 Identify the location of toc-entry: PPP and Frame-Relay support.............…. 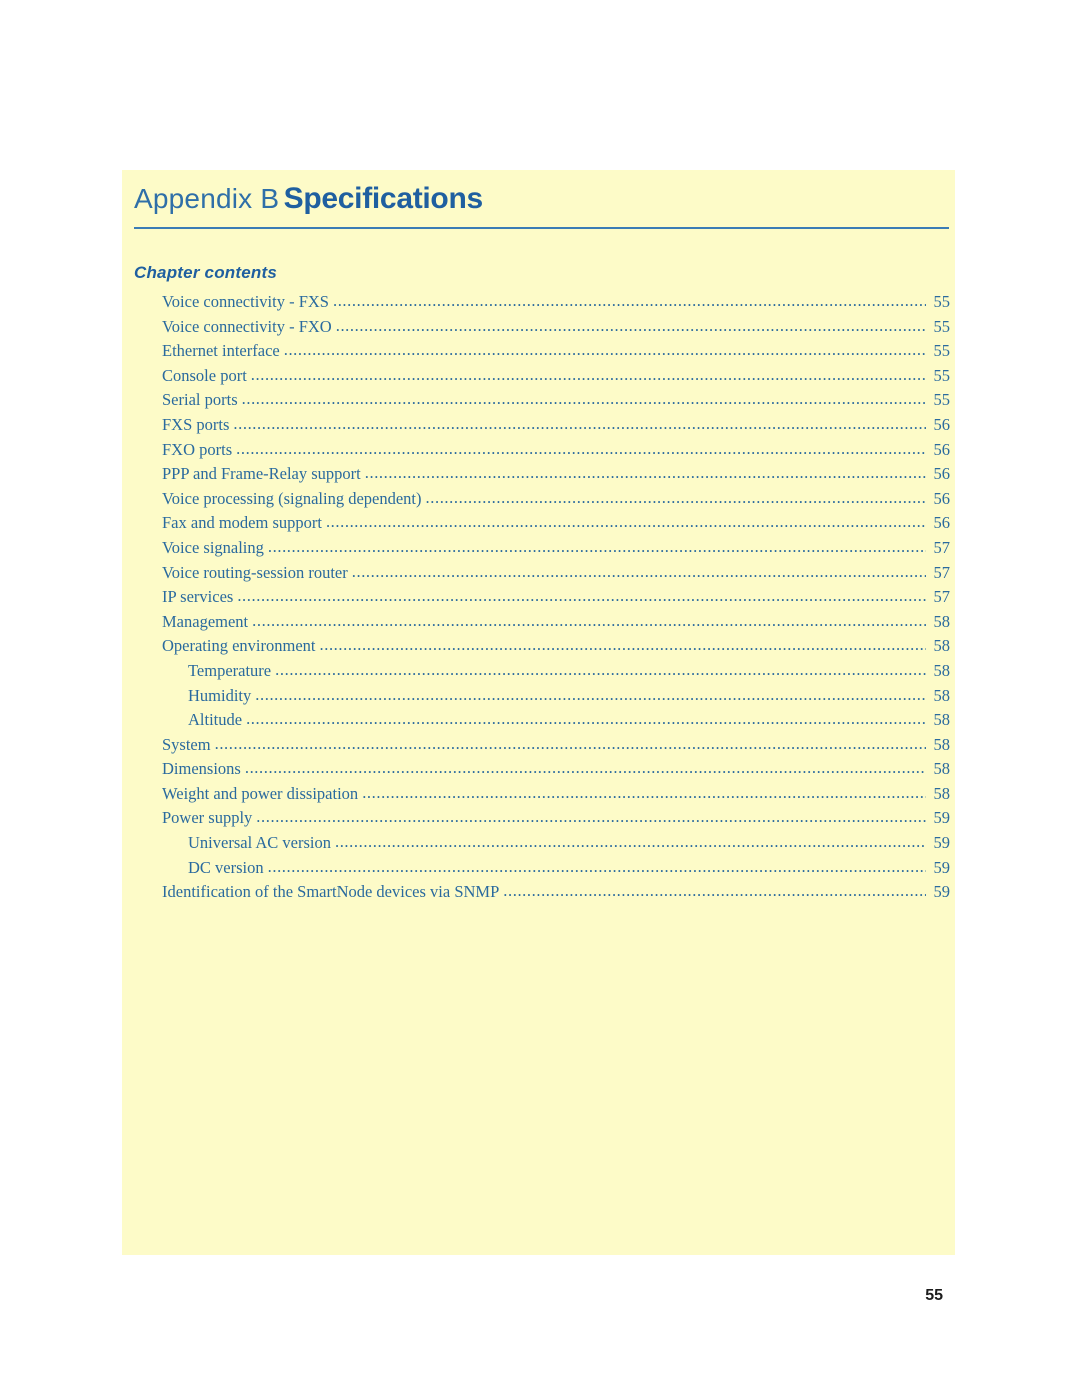
(556, 474).